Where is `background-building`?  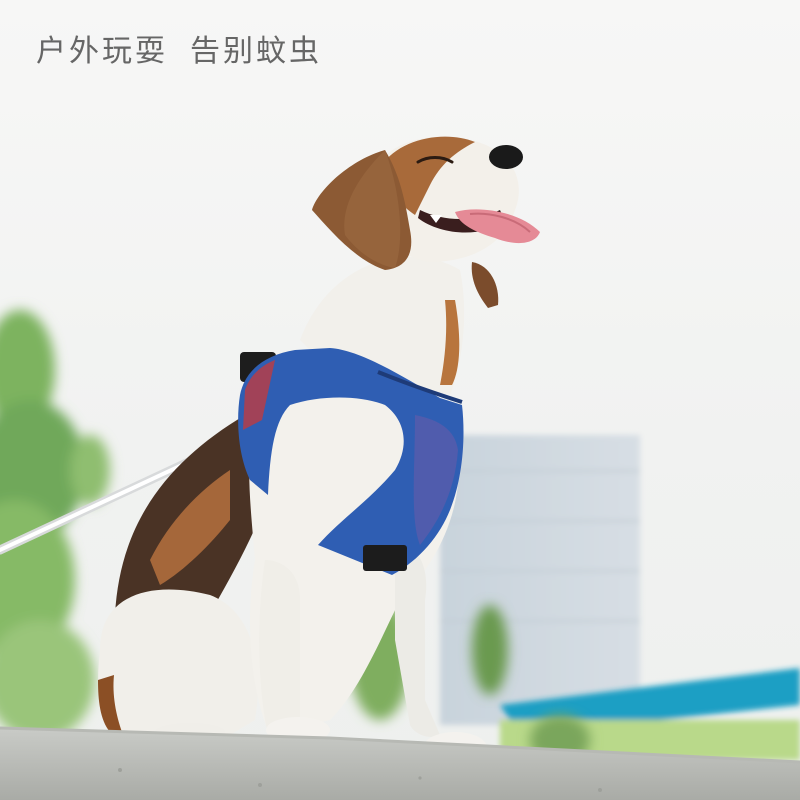
background-building is located at coordinates (540, 580).